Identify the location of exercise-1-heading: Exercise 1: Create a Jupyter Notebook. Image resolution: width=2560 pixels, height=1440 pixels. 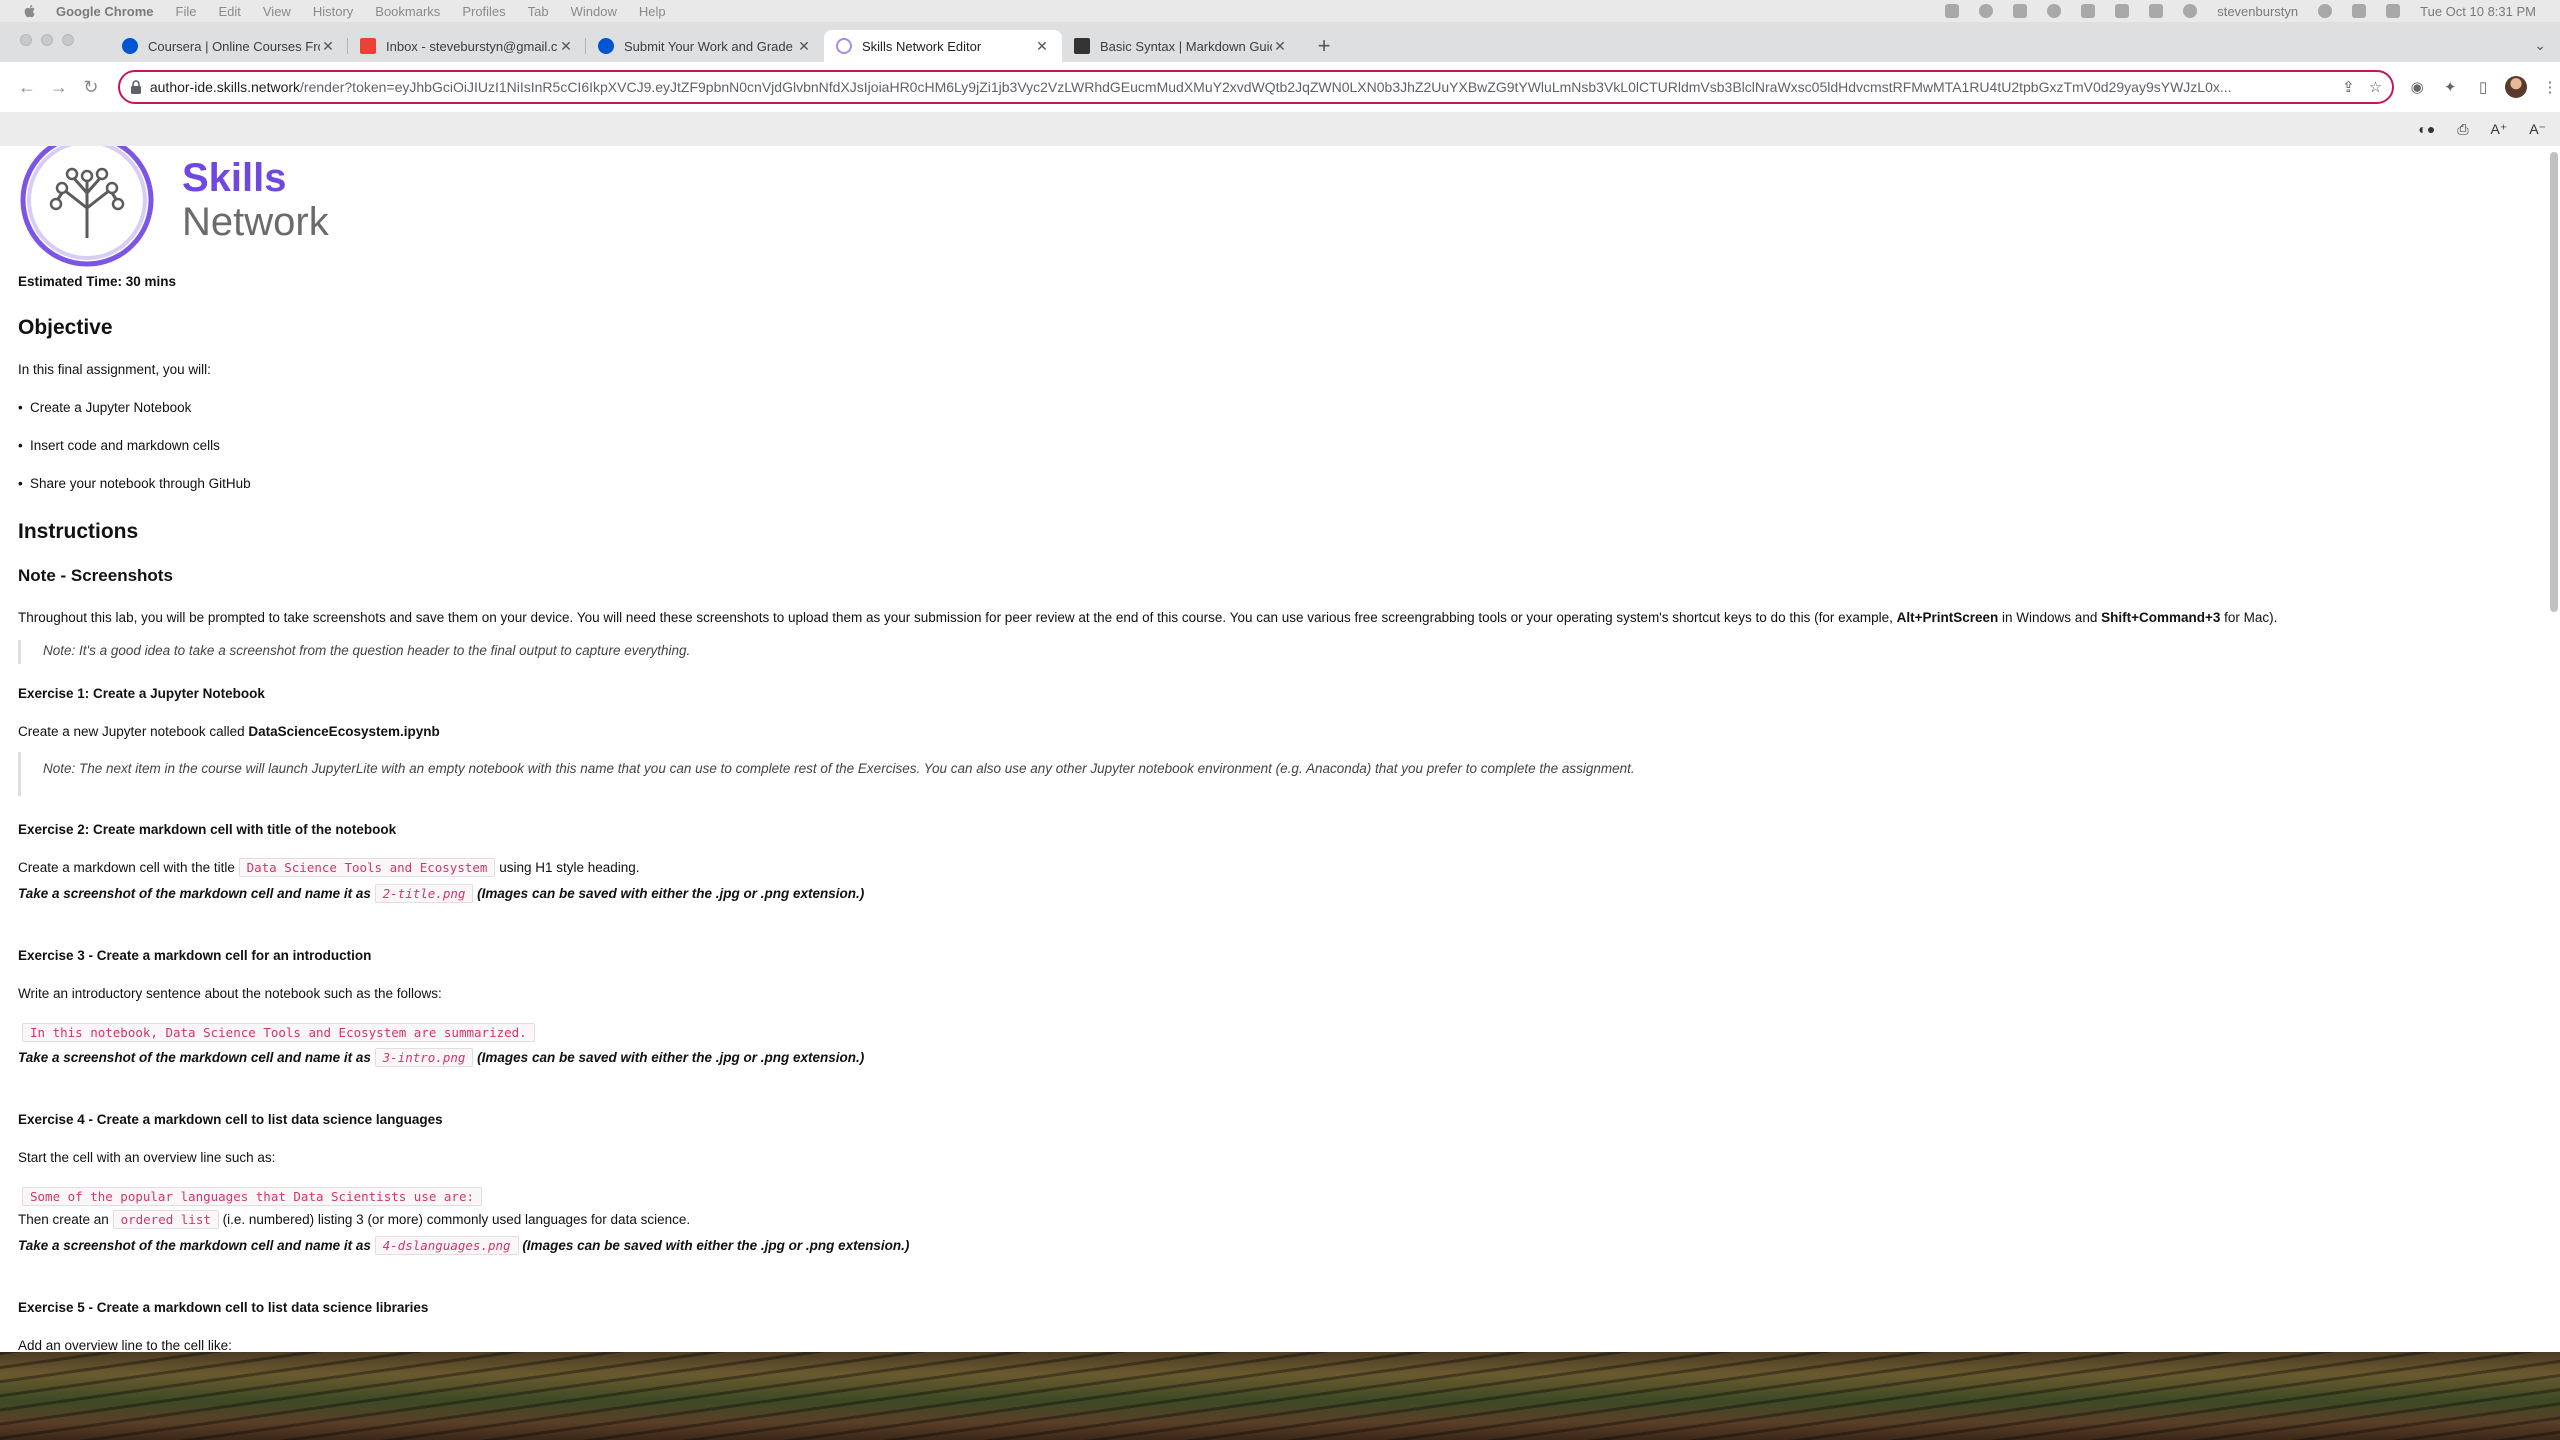
(141, 693).